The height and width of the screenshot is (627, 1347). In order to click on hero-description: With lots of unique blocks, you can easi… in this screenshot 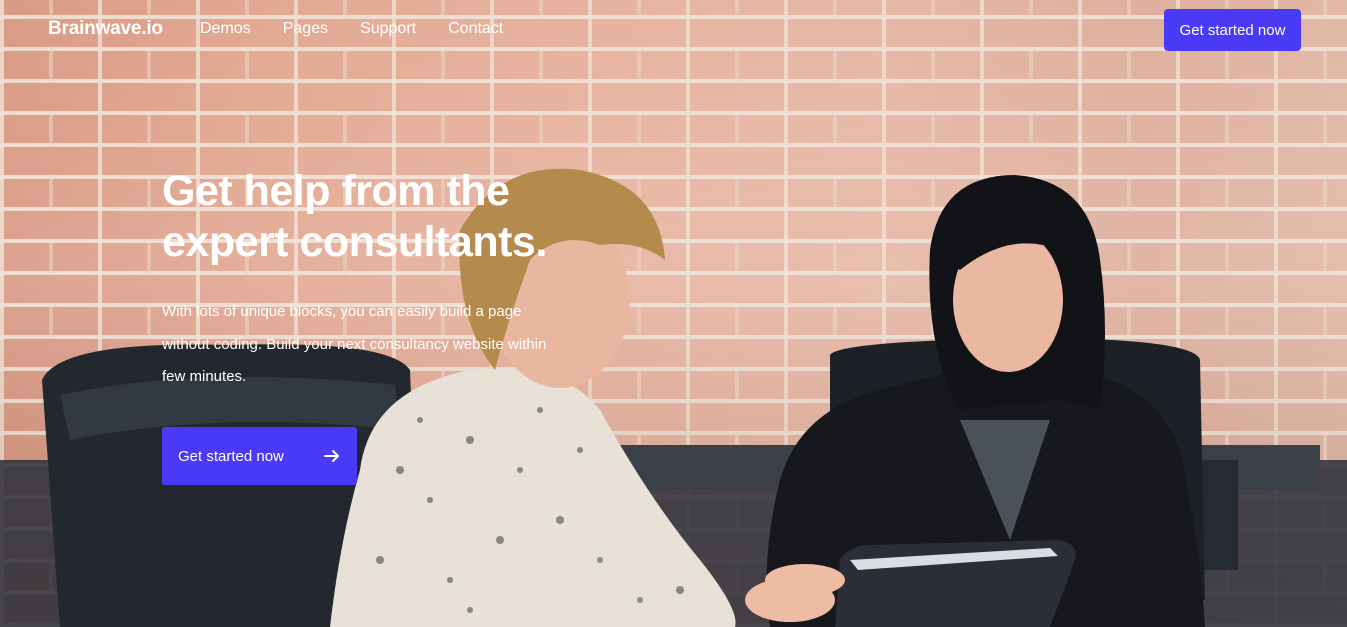, I will do `click(354, 344)`.